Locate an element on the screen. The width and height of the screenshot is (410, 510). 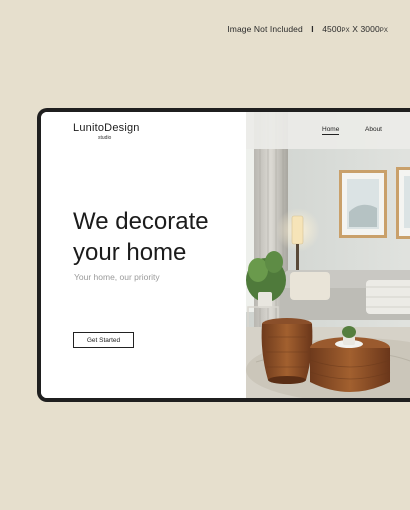
hero-title-line2: your home is located at coordinates (130, 252).